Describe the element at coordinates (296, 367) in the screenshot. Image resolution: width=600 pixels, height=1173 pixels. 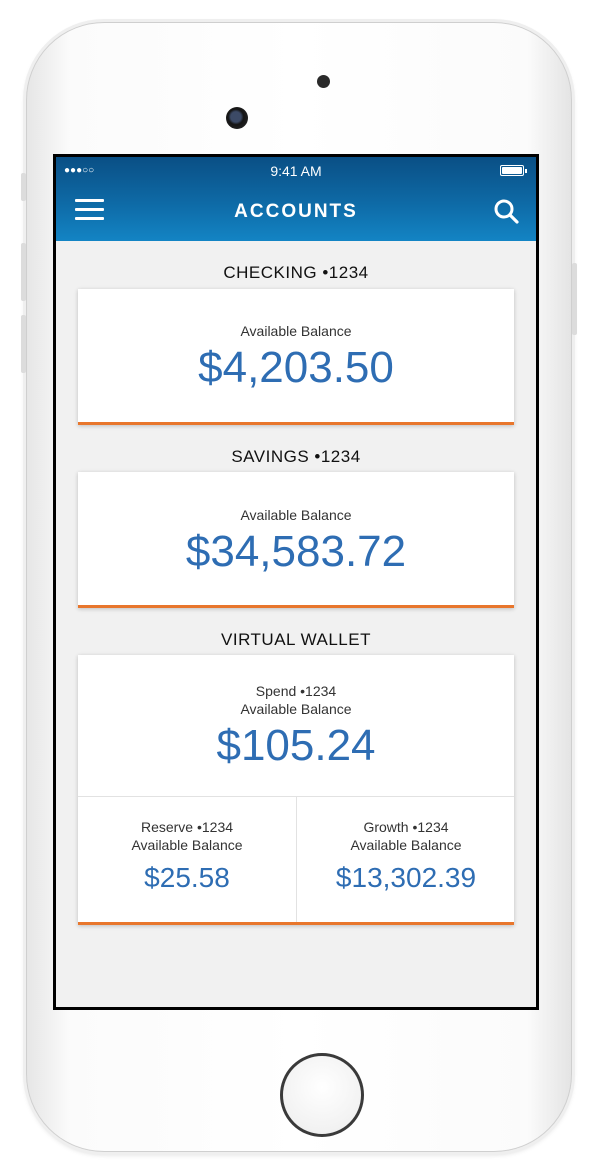
I see `checking-balance: $4,203.50` at that location.